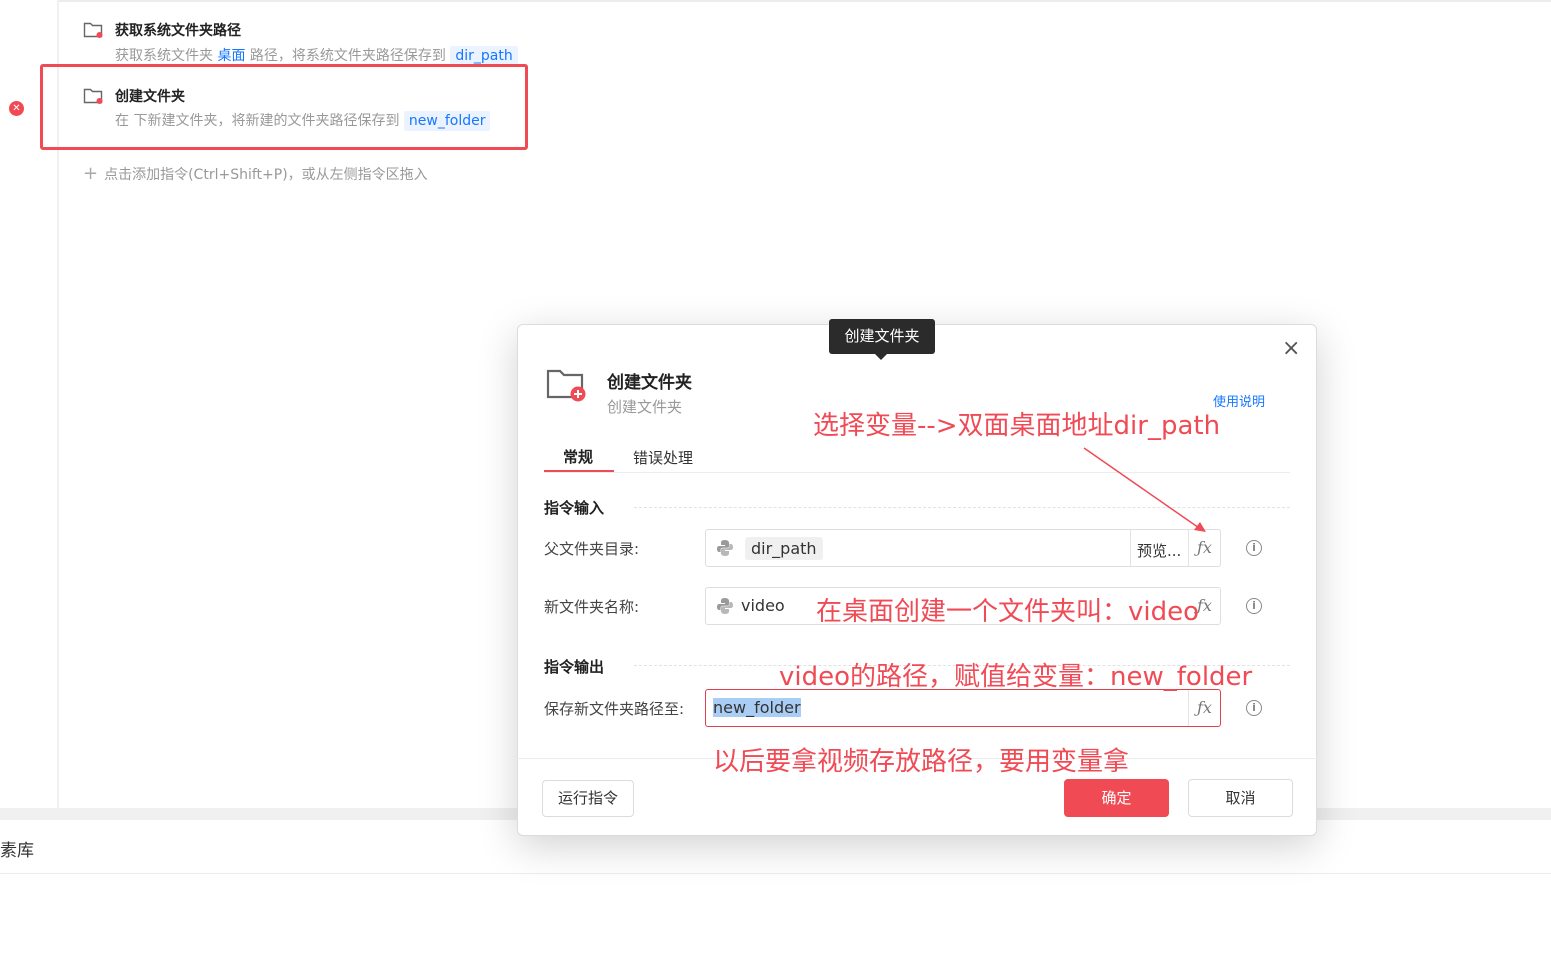 The image size is (1551, 964). I want to click on desc-text: 获取系统文件夹, so click(164, 56).